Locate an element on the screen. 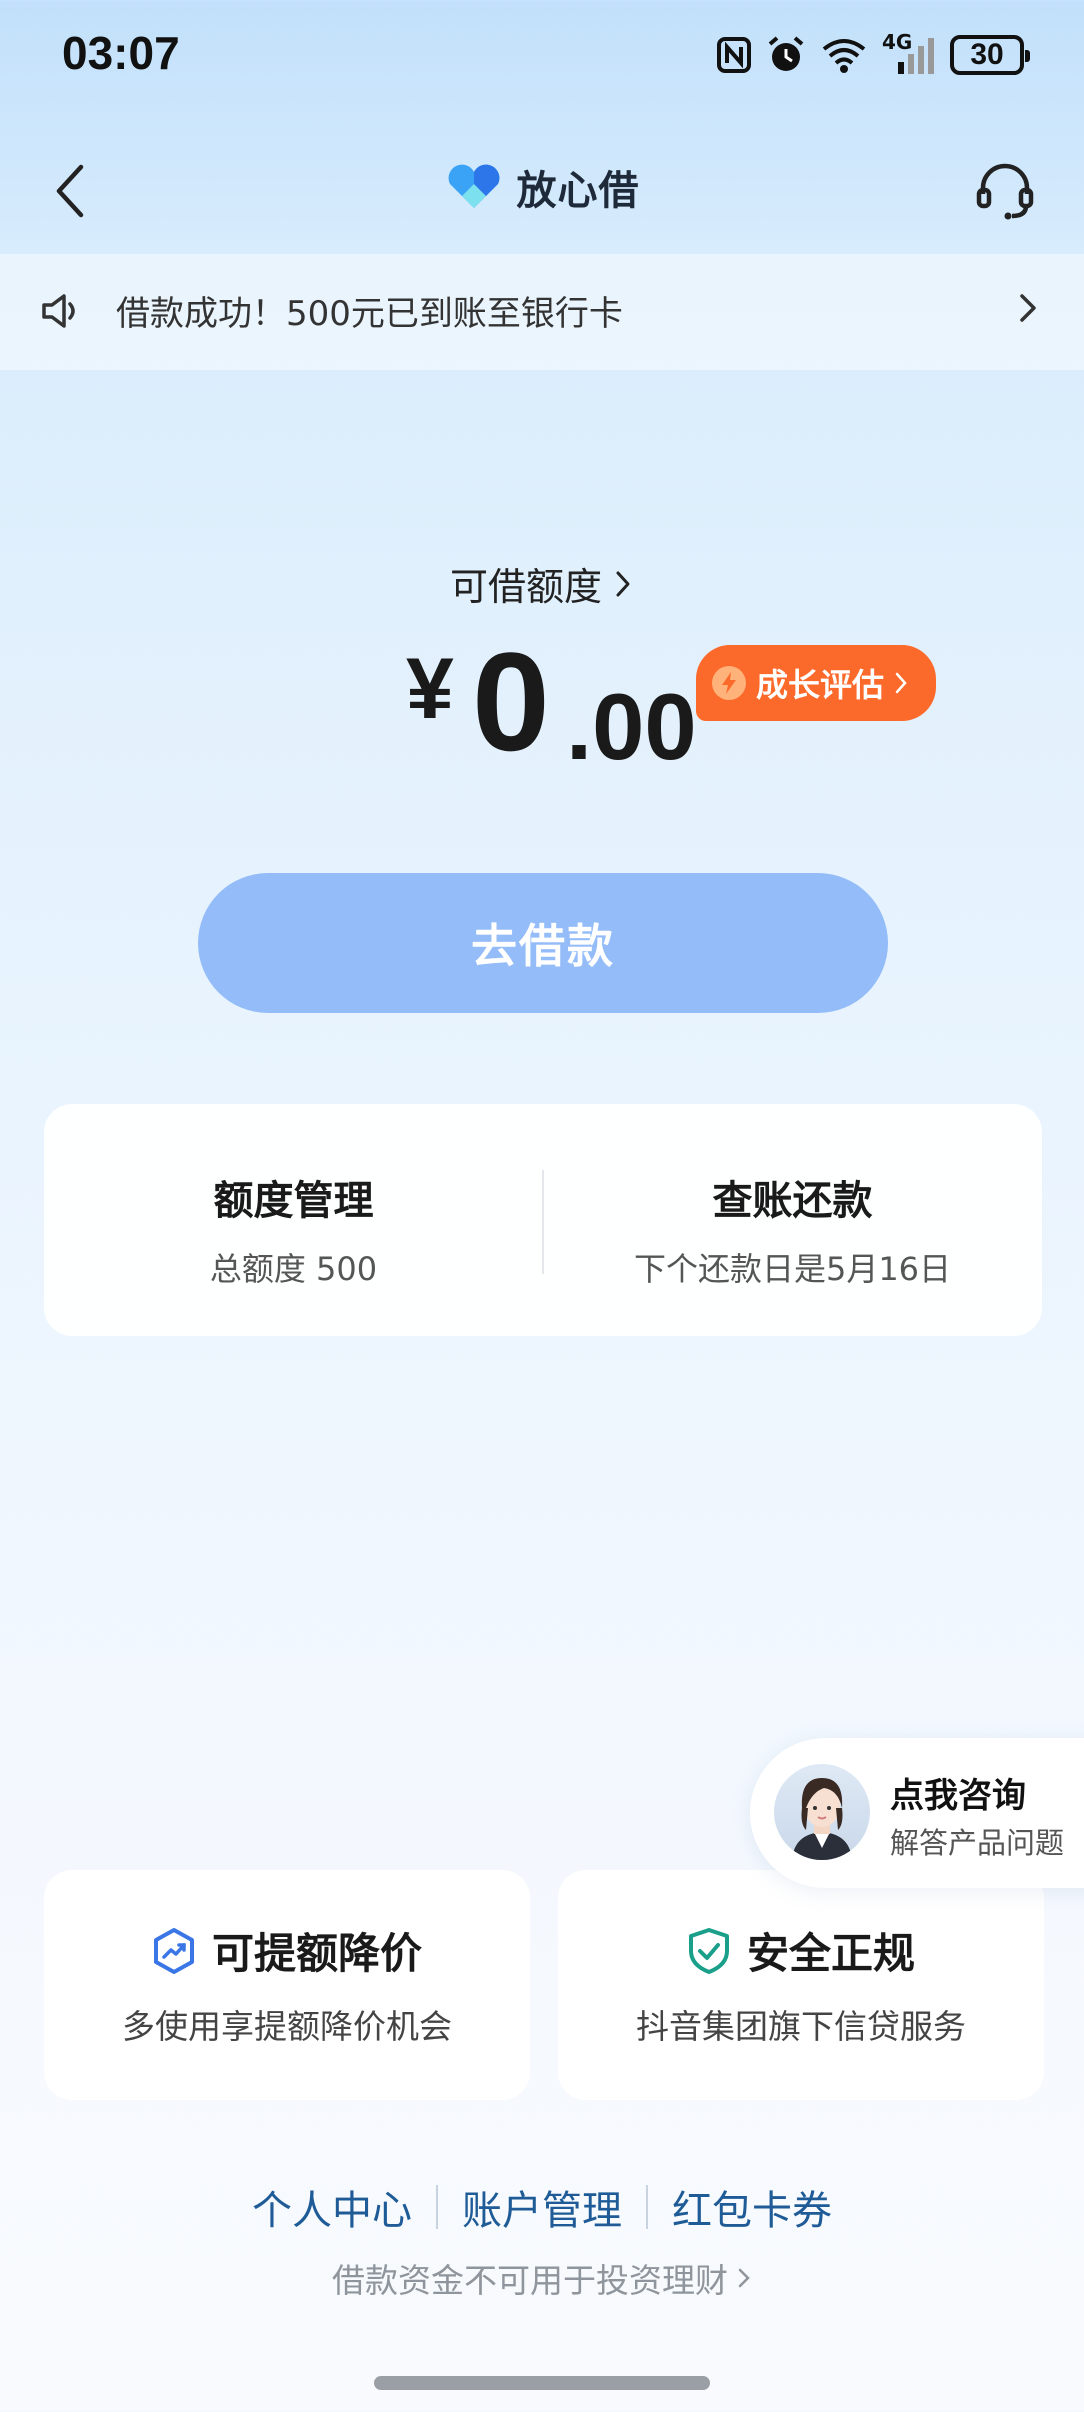 The image size is (1084, 2412). shield-check-icon is located at coordinates (708, 1950).